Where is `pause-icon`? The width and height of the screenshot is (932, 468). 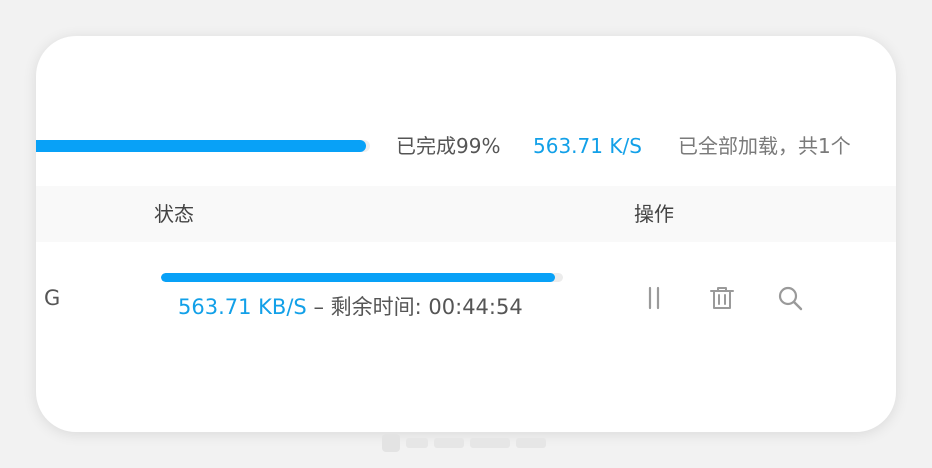 pause-icon is located at coordinates (654, 298).